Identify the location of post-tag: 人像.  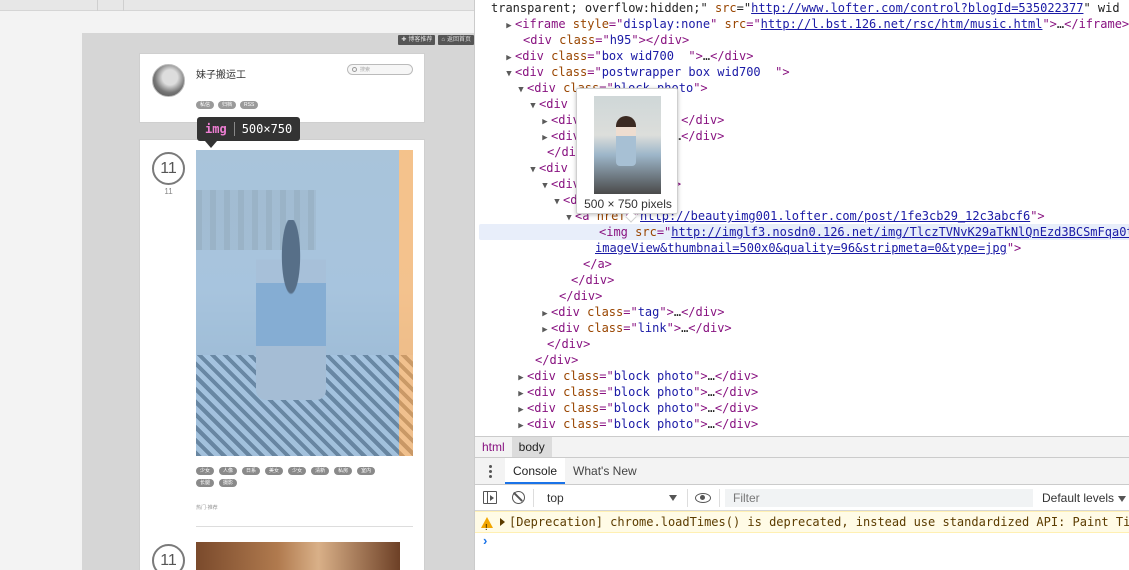
(228, 471).